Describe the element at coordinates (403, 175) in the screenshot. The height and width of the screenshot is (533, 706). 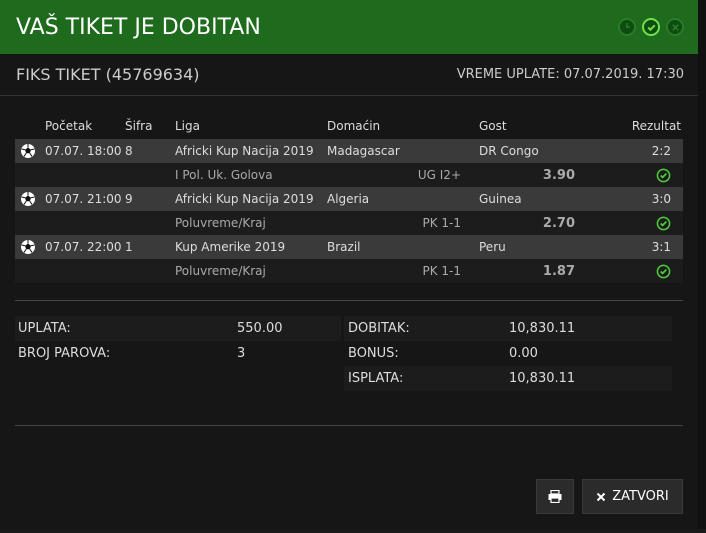
I see `bet-pick: UG I2+` at that location.